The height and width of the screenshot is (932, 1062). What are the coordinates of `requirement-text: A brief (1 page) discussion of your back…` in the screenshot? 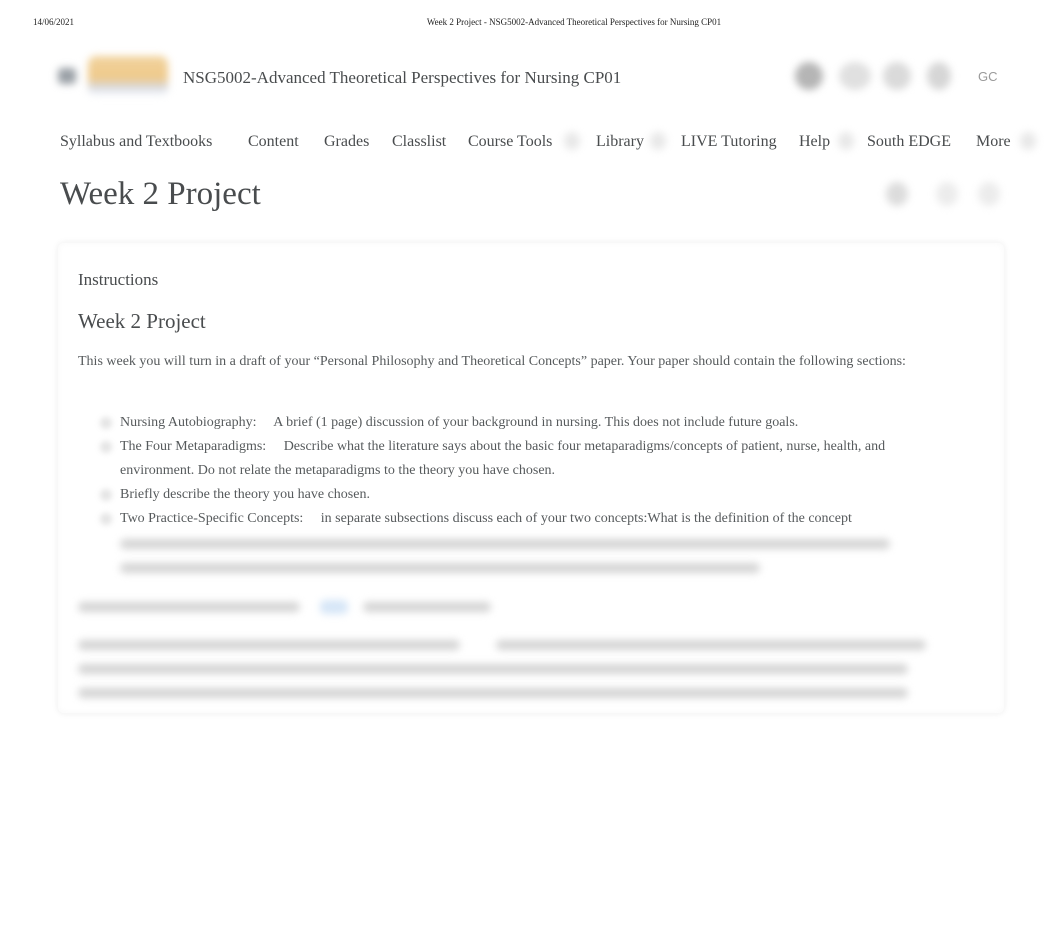 It's located at (536, 422).